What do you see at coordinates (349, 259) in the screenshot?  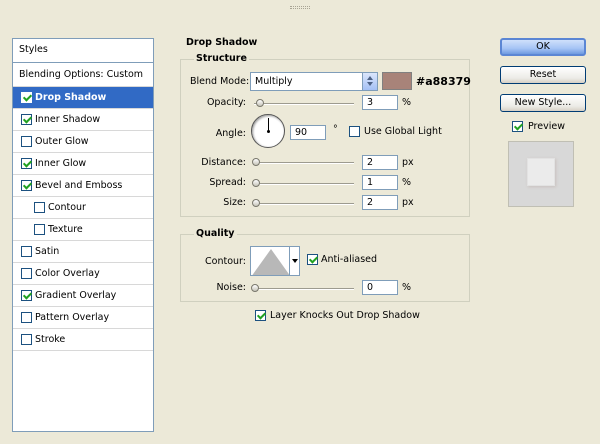 I see `anti-aliased-label: Anti-aliased` at bounding box center [349, 259].